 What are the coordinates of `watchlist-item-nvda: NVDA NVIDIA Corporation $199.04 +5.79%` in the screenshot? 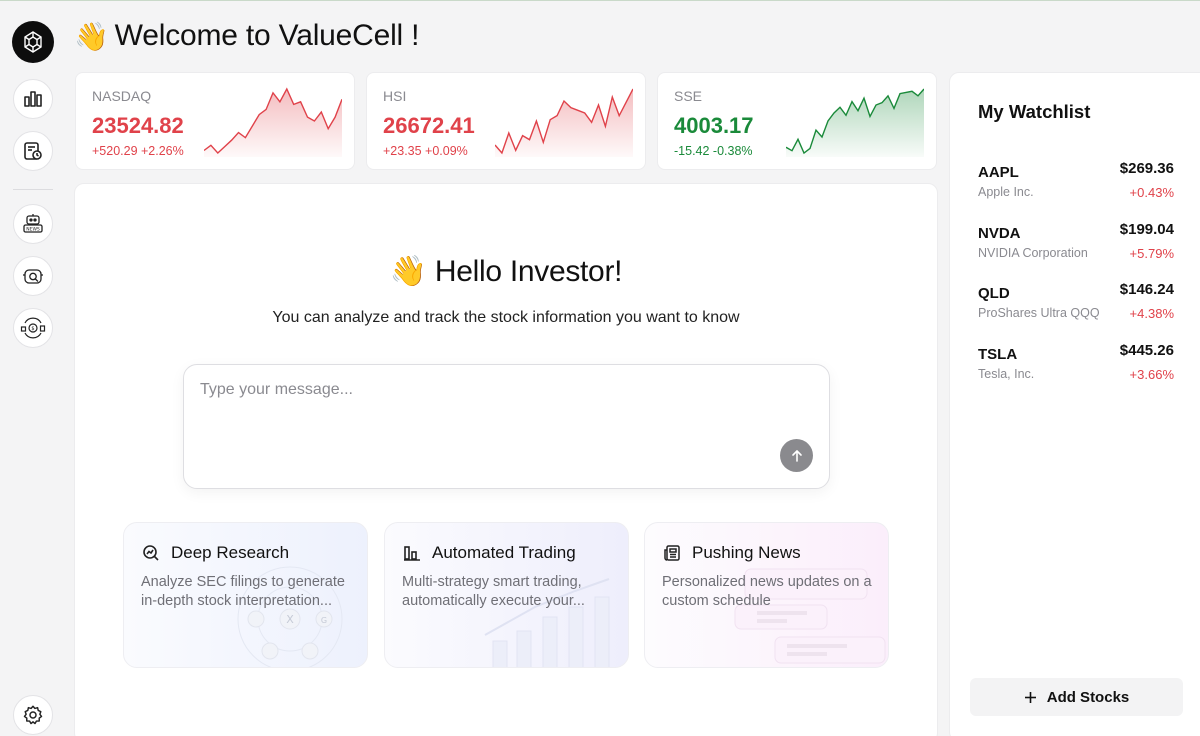 It's located at (1076, 245).